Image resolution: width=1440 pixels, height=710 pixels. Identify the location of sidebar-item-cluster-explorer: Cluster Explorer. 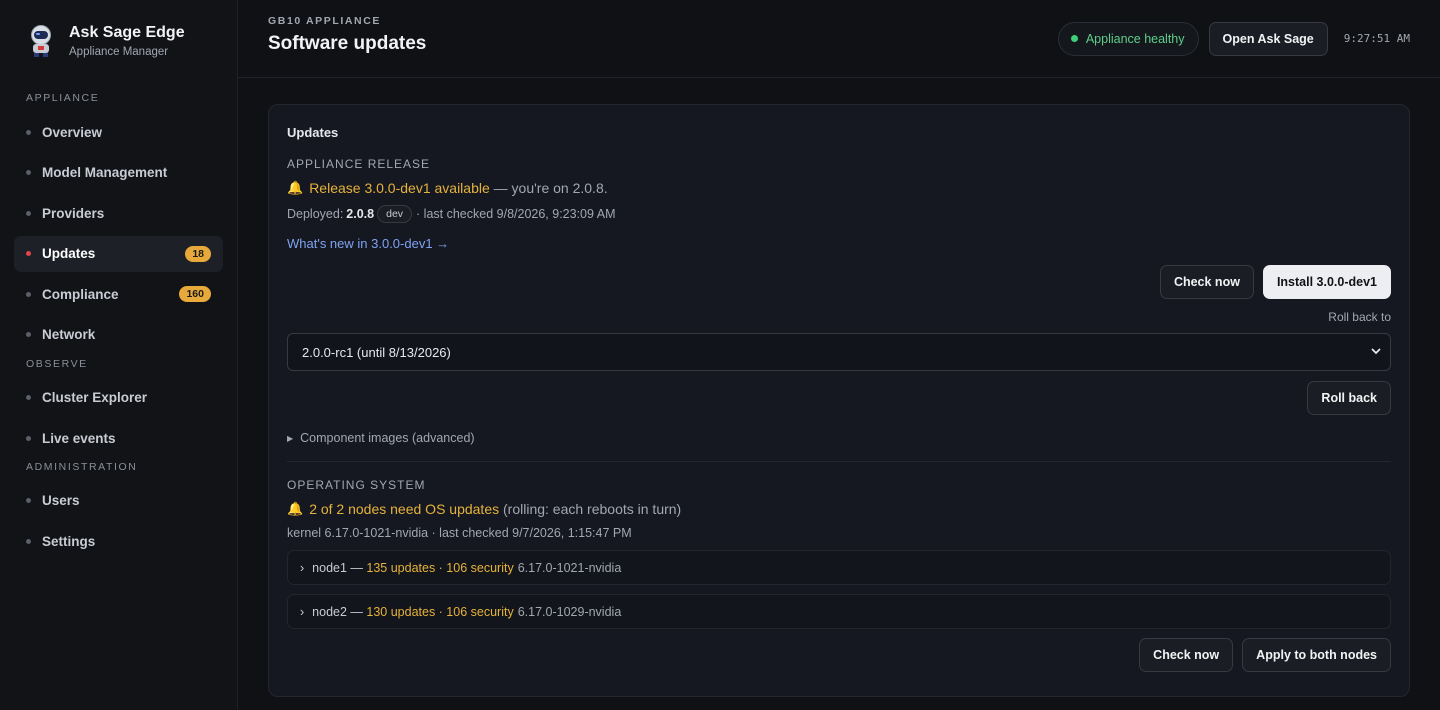
(118, 398).